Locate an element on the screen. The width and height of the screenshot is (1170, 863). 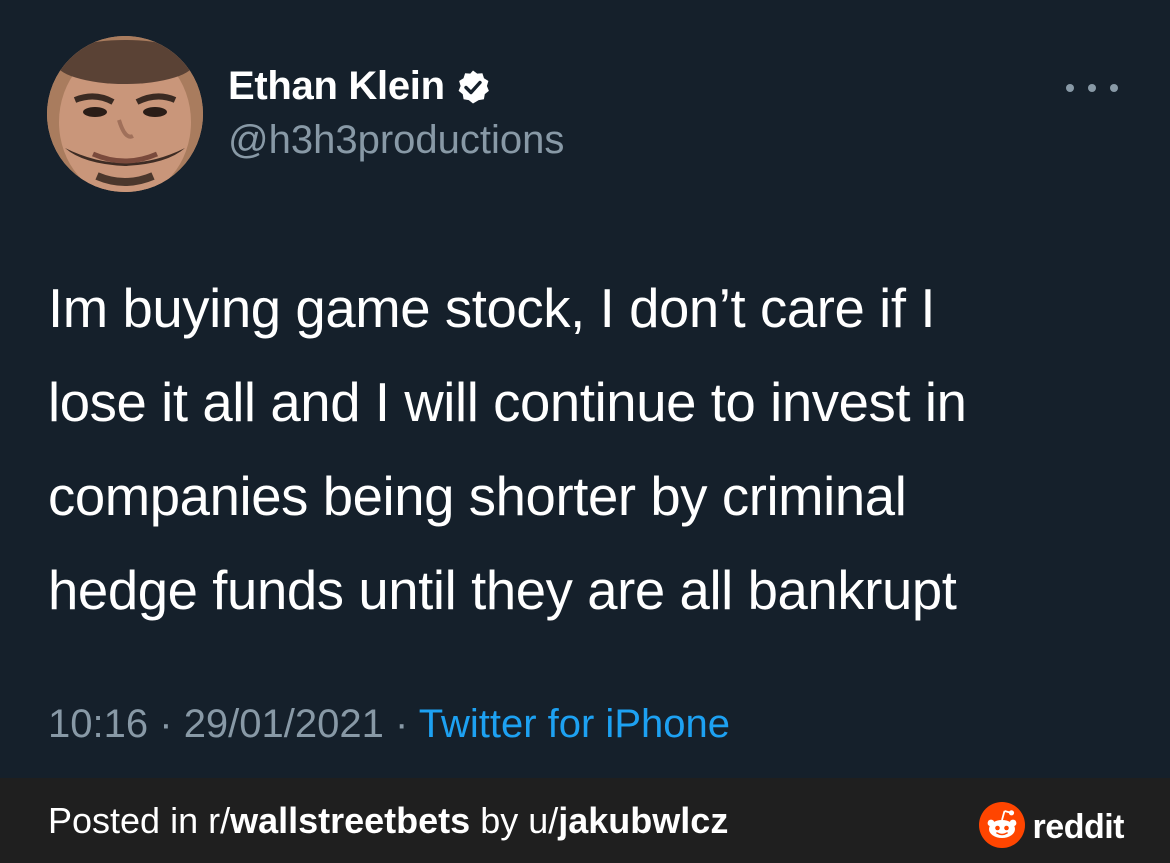
username-link: jakubwlcz is located at coordinates (643, 820).